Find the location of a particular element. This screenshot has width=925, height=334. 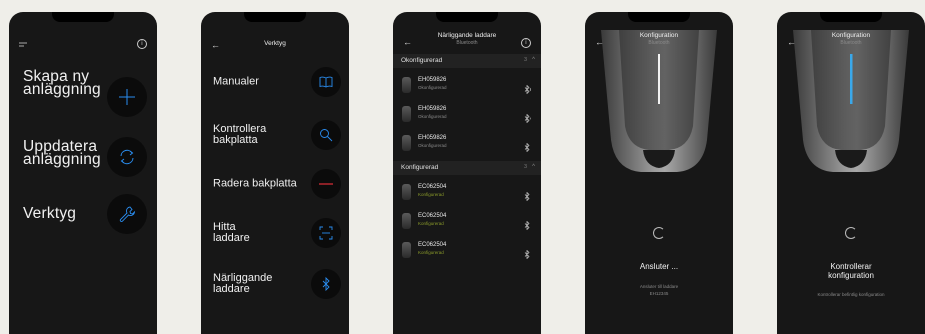

app-header: ← Närliggande laddare Bluetooth i is located at coordinates (467, 44).